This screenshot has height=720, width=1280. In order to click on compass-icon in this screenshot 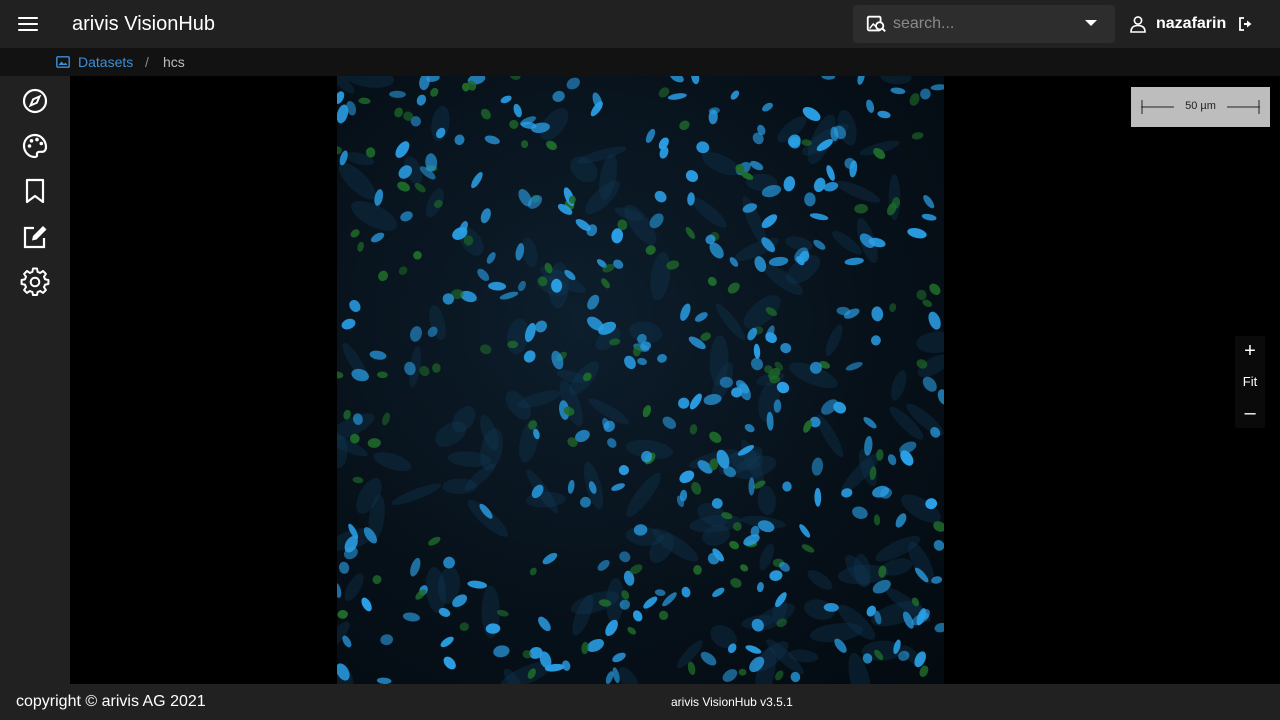, I will do `click(35, 101)`.